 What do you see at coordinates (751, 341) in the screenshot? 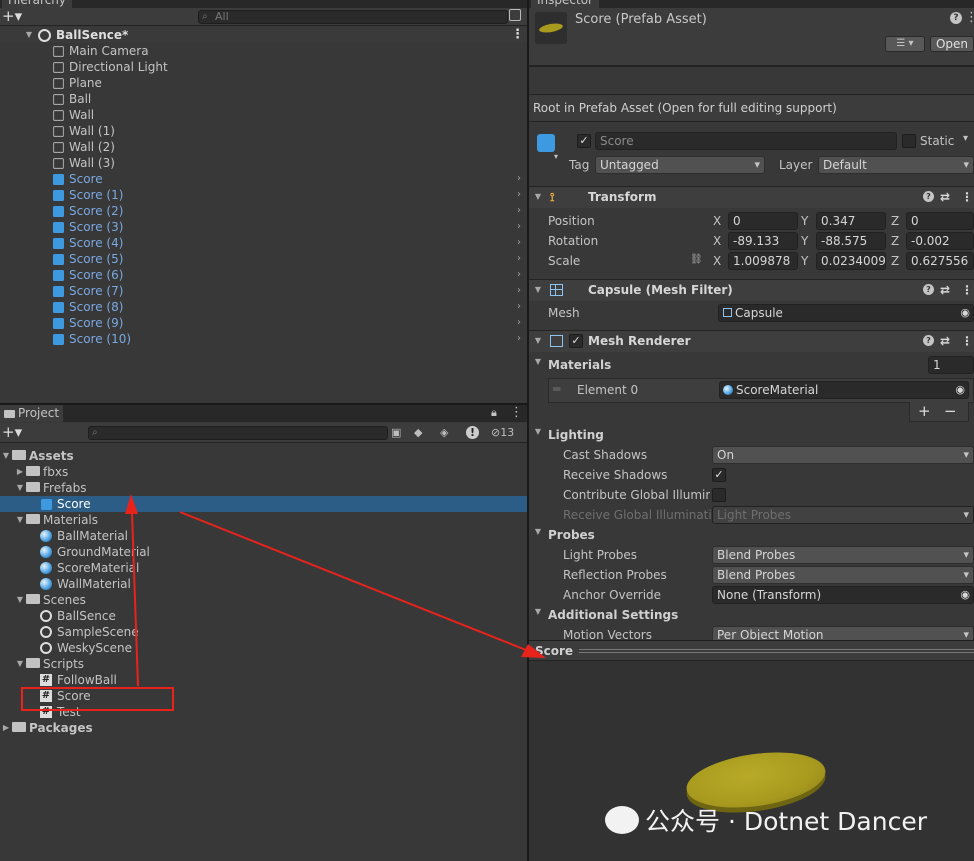
I see `mesh-renderer-header: ▼ ✓ Mesh Renderer ? ⇄ ⋮` at bounding box center [751, 341].